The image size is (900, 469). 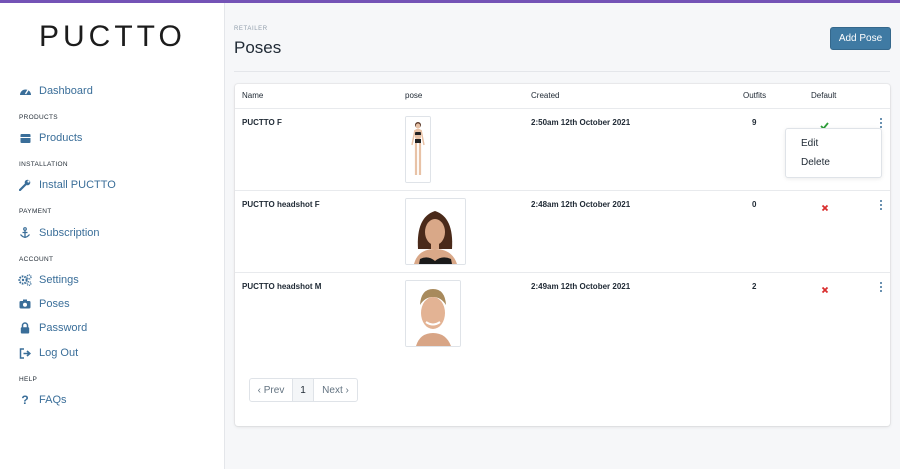 What do you see at coordinates (414, 95) in the screenshot?
I see `column-header-pose: pose` at bounding box center [414, 95].